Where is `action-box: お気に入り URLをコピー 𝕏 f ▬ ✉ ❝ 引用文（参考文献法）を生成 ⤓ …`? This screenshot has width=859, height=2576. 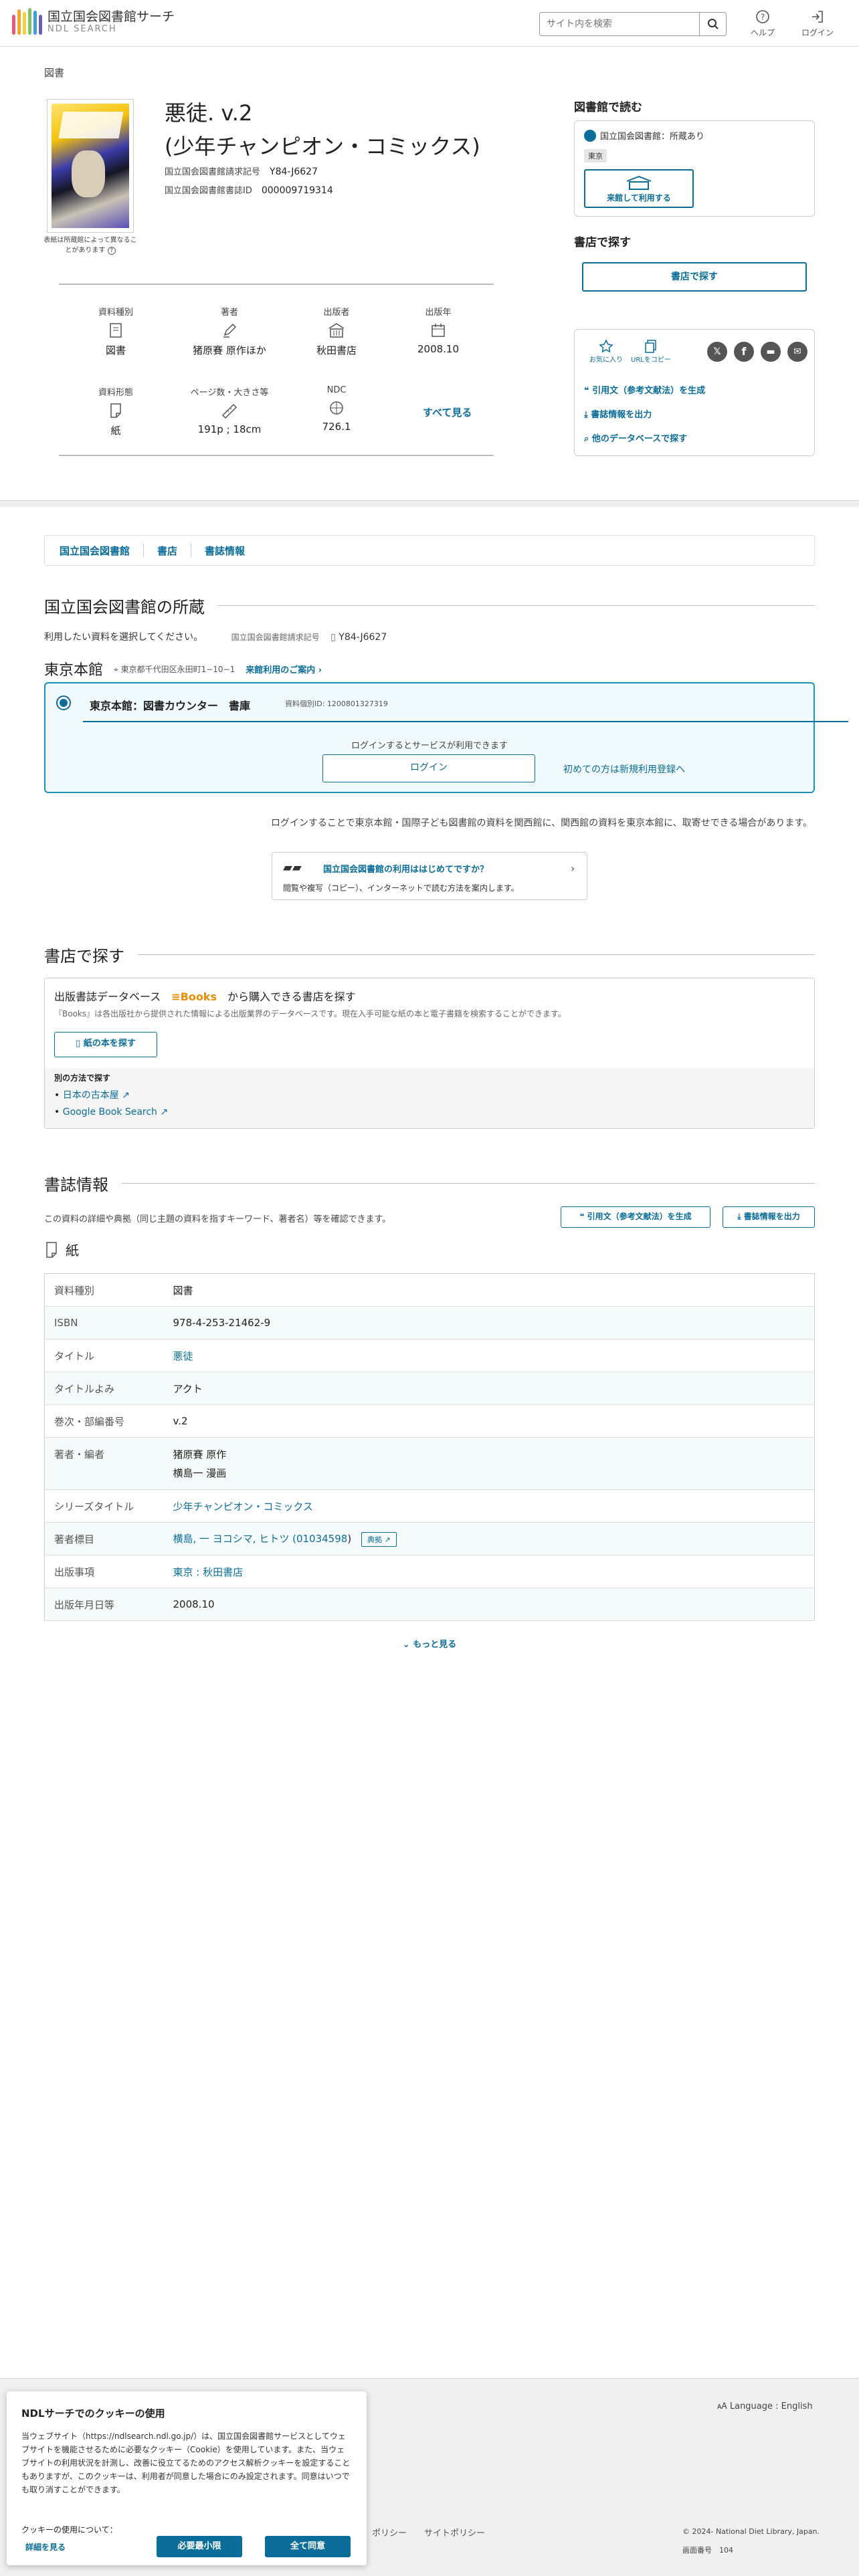
action-box: お気に入り URLをコピー 𝕏 f ▬ ✉ ❝ 引用文（参考文献法）を生成 ⤓ … is located at coordinates (694, 392).